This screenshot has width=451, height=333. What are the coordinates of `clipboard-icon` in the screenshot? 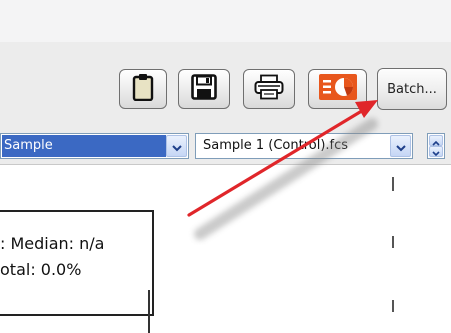 It's located at (143, 89).